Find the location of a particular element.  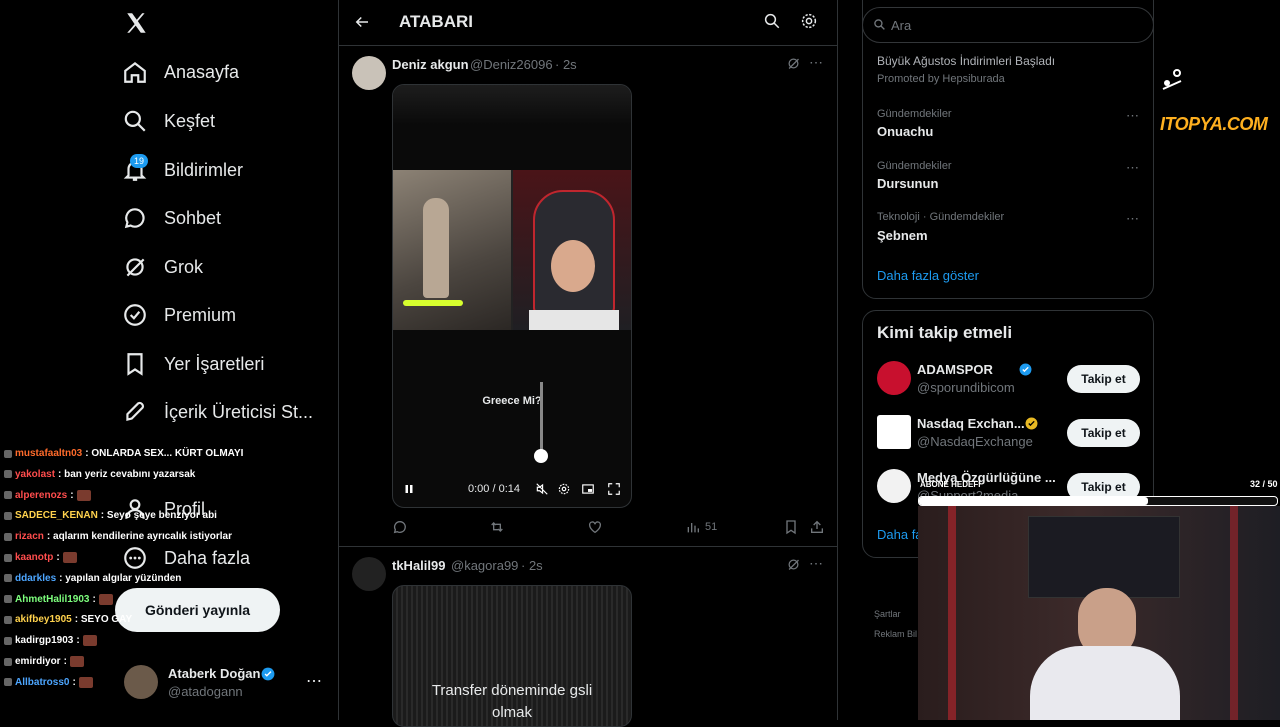

tweet-author-handle: @kagora99 is located at coordinates (484, 565).